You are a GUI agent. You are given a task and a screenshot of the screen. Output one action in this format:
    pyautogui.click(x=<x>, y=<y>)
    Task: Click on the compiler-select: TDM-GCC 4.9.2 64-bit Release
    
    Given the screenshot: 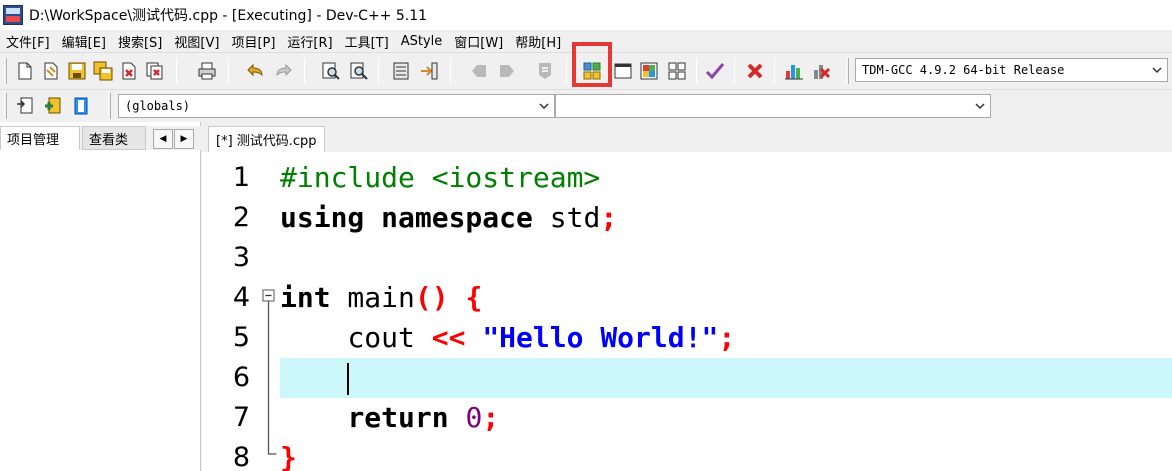 What is the action you would take?
    pyautogui.click(x=1011, y=70)
    